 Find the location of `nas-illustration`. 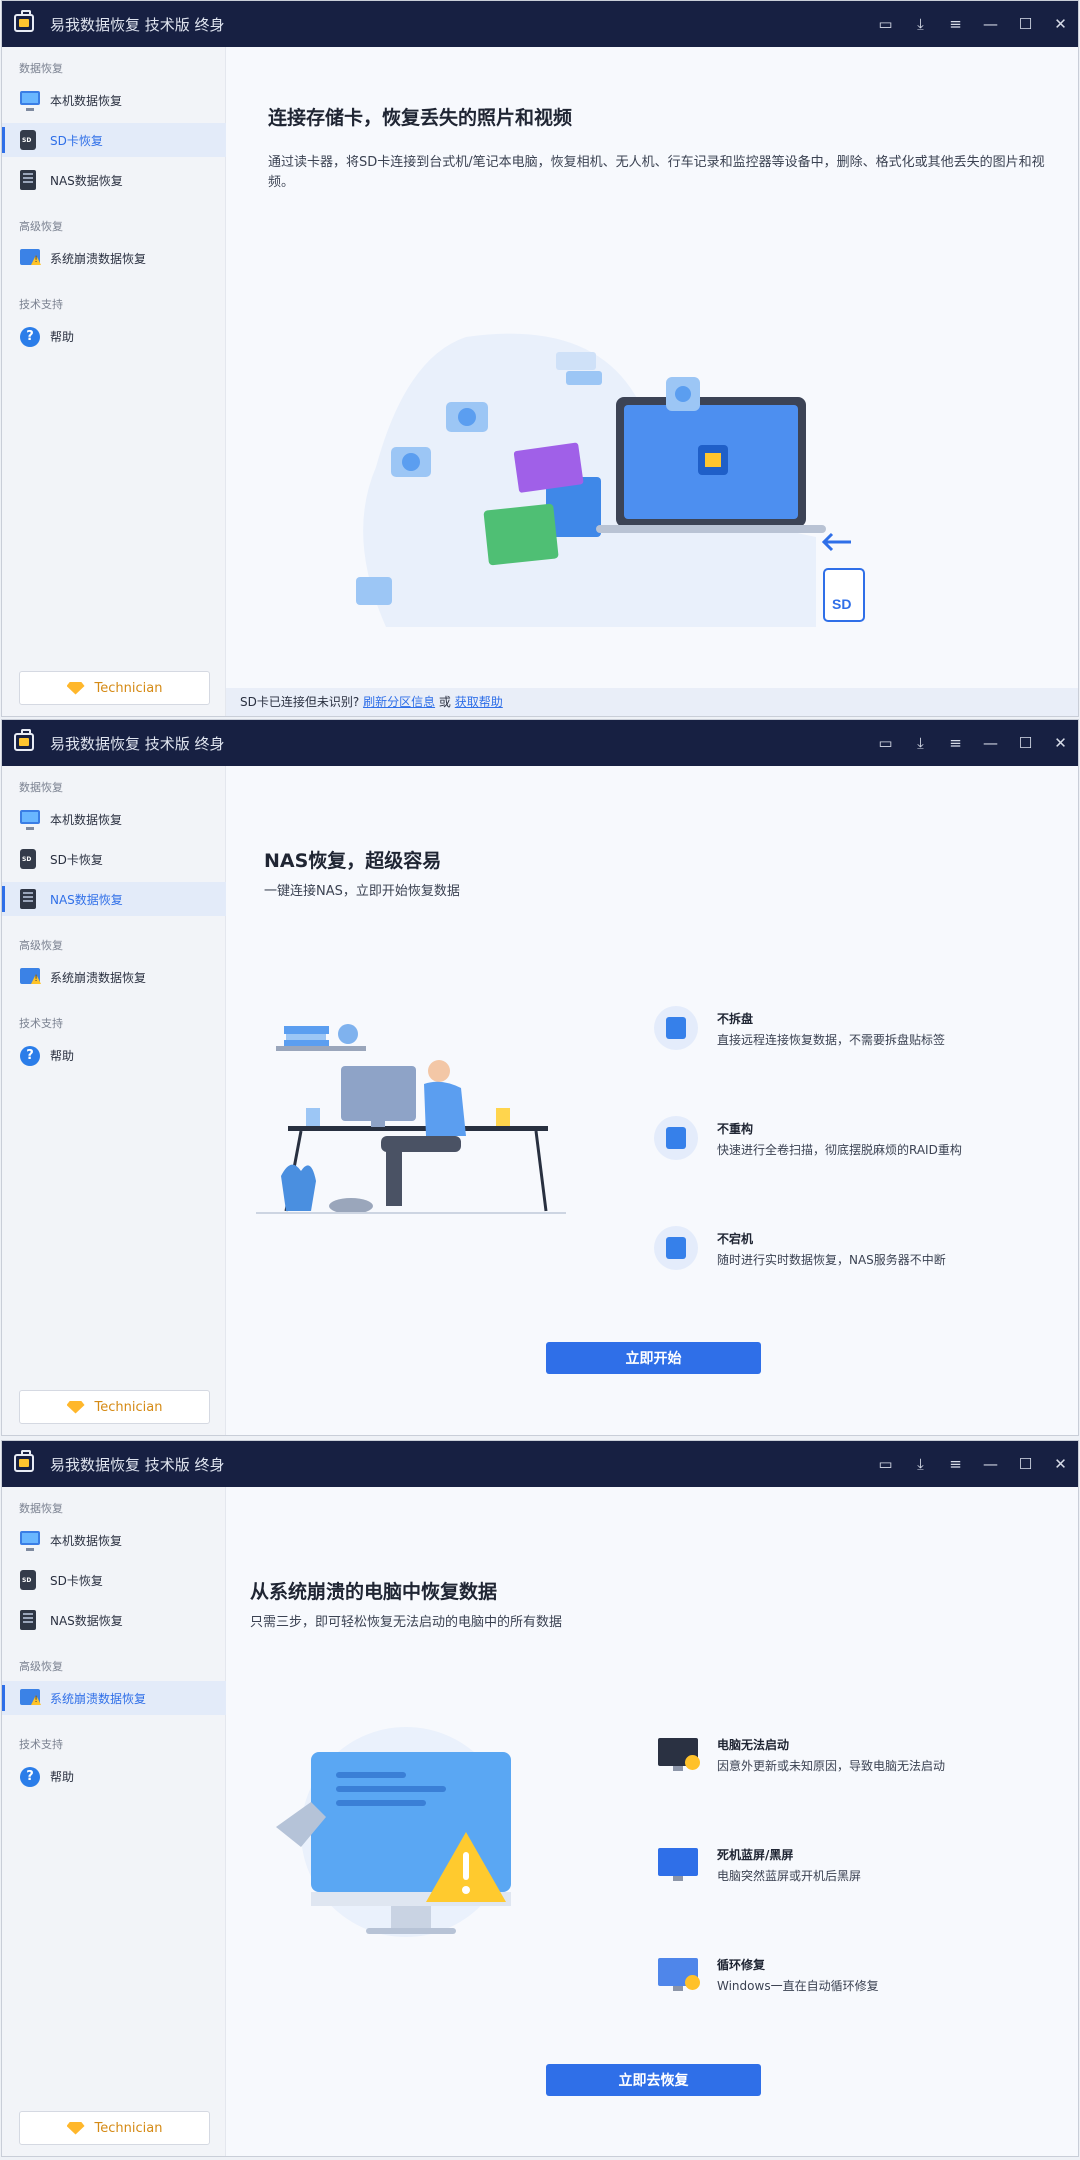

nas-illustration is located at coordinates (411, 1119).